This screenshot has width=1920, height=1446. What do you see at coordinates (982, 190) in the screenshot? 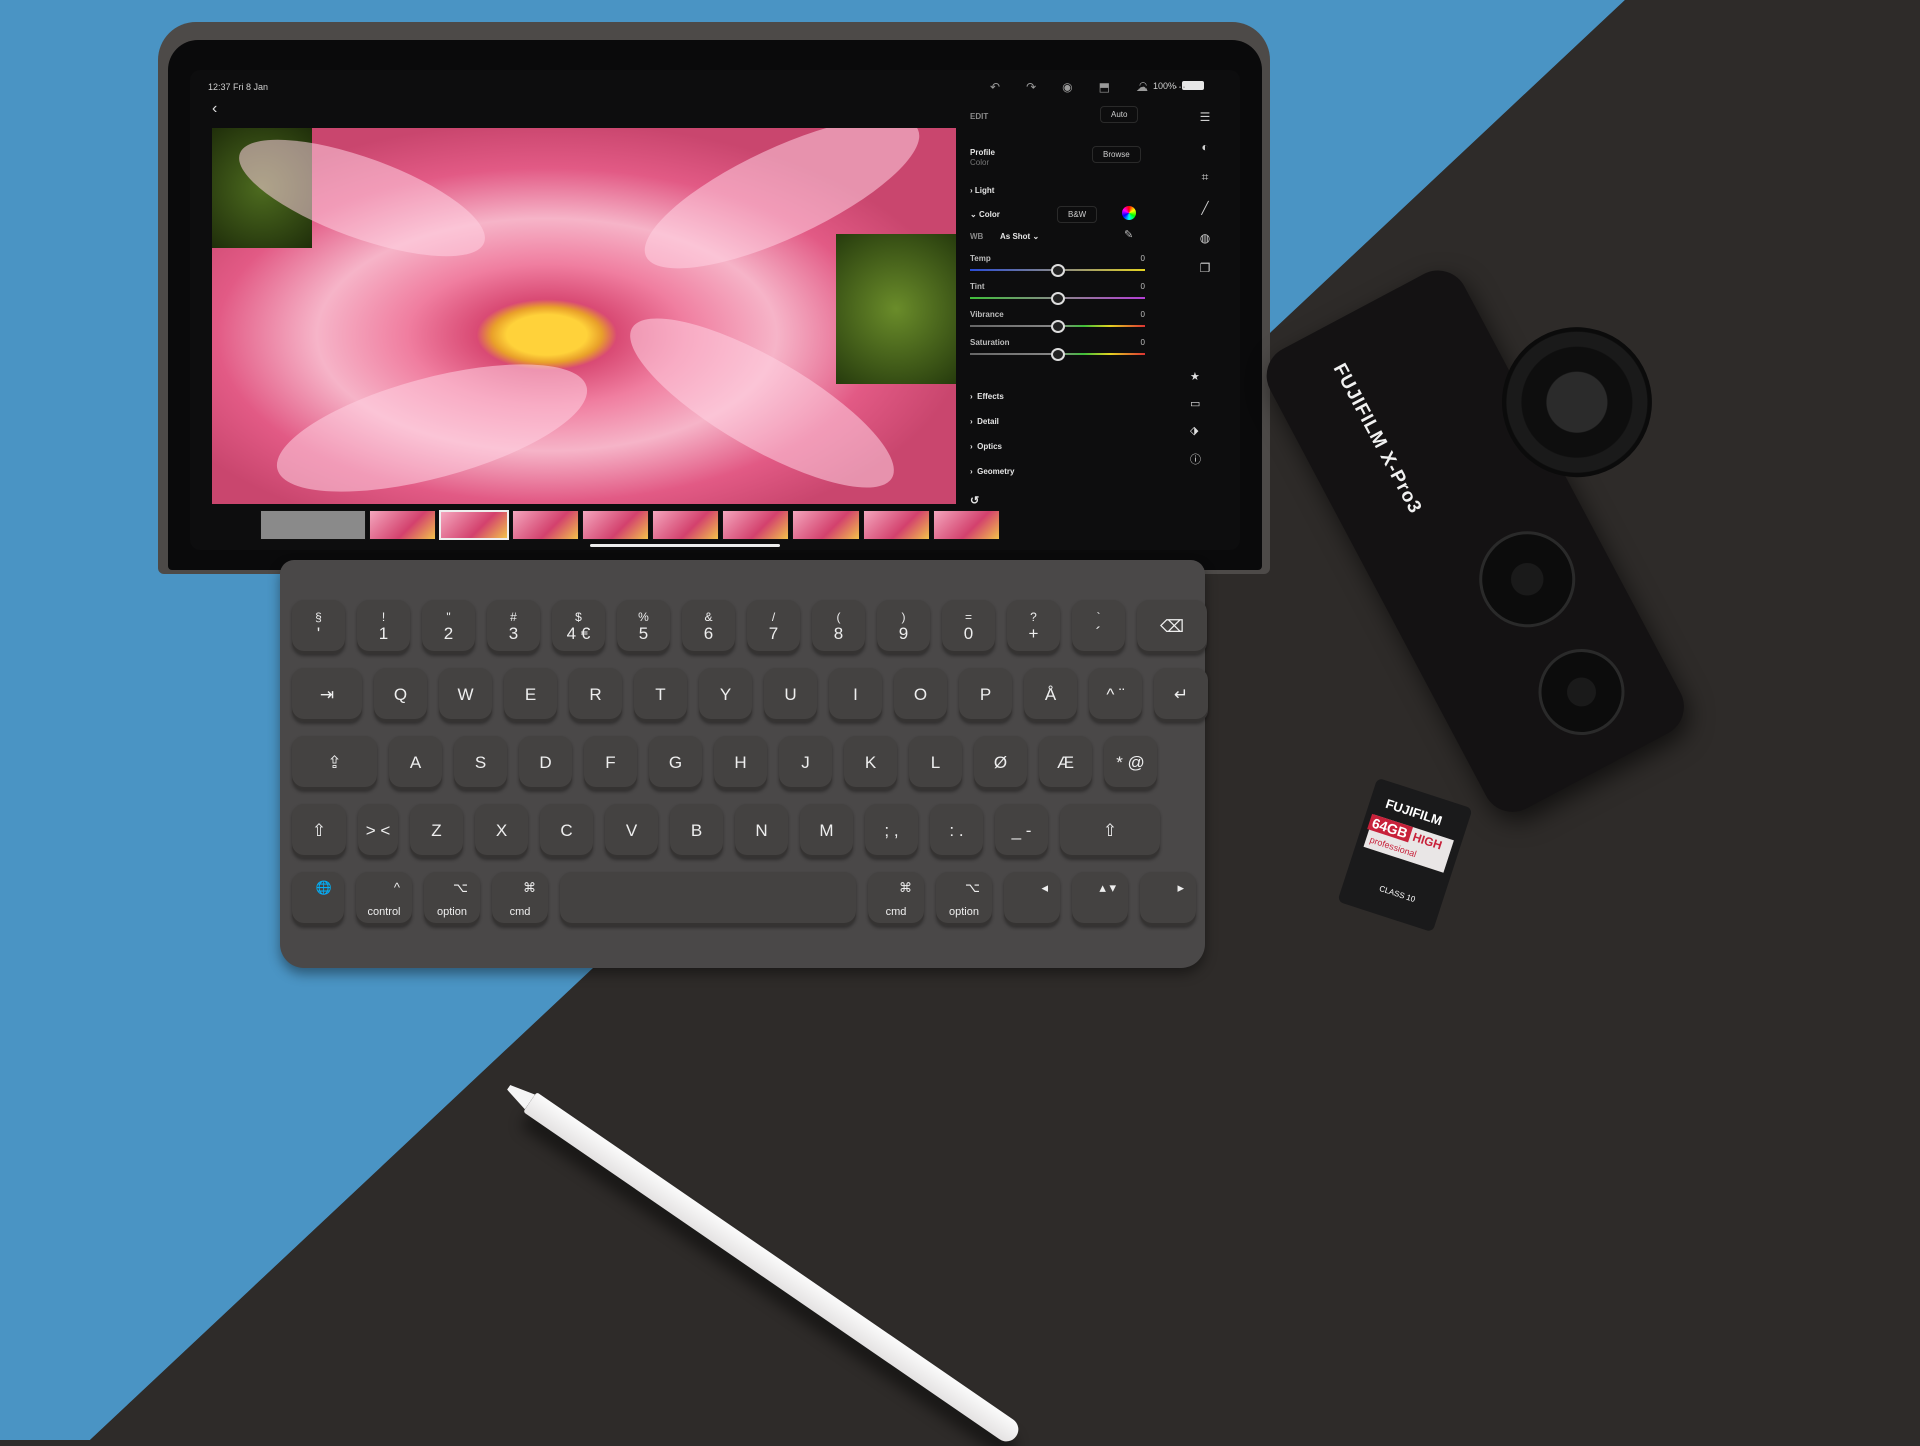
I see `section-light: › Light` at bounding box center [982, 190].